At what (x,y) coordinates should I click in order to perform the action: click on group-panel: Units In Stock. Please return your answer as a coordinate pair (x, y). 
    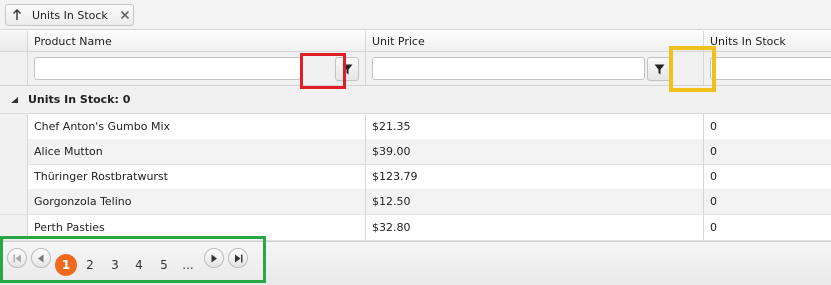
    Looking at the image, I should click on (415, 15).